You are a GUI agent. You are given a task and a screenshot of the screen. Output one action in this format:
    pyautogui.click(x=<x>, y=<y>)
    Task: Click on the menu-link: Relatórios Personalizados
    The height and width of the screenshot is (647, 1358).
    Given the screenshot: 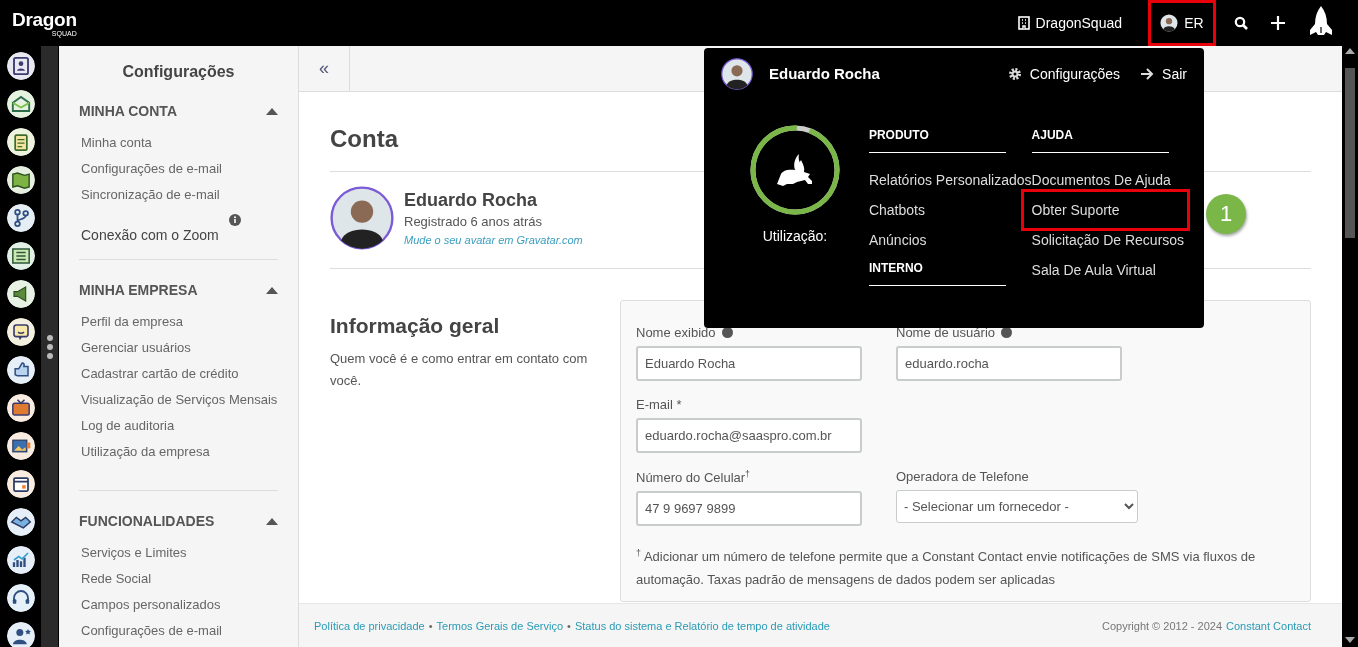 What is the action you would take?
    pyautogui.click(x=950, y=180)
    